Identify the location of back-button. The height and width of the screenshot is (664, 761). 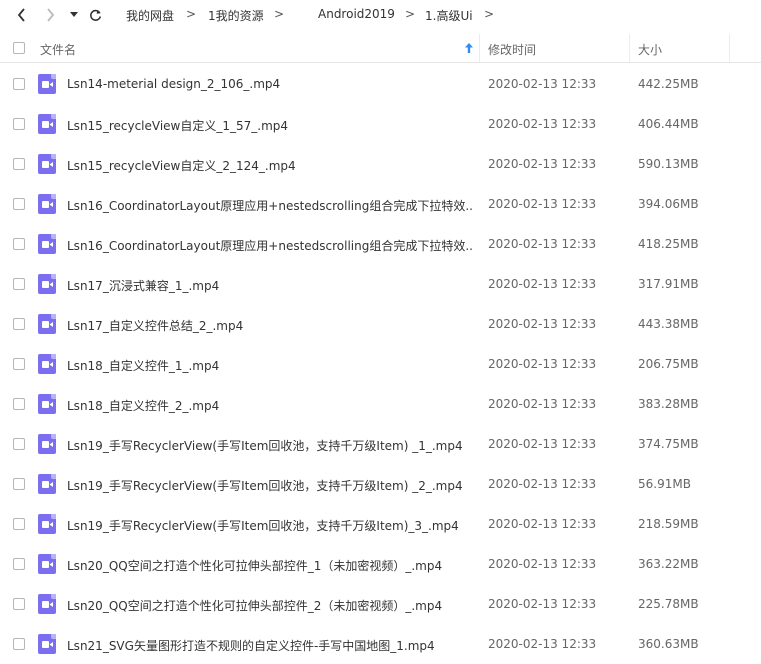
(21, 15).